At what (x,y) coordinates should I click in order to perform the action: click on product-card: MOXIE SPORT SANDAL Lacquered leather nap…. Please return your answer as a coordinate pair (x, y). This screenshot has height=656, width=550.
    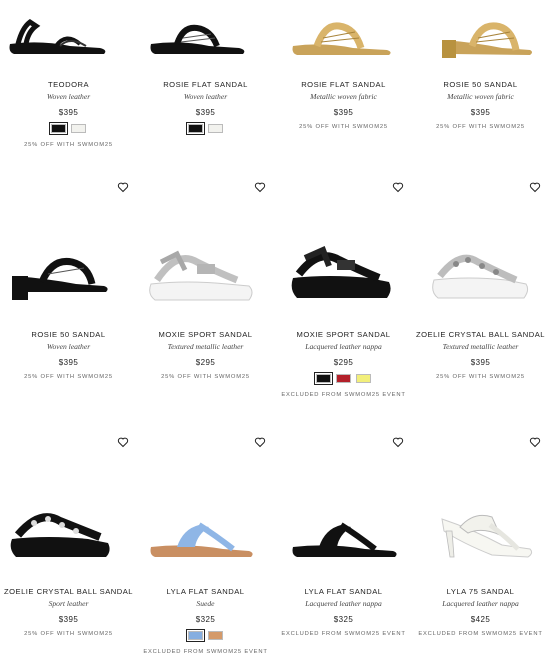
    Looking at the image, I should click on (343, 289).